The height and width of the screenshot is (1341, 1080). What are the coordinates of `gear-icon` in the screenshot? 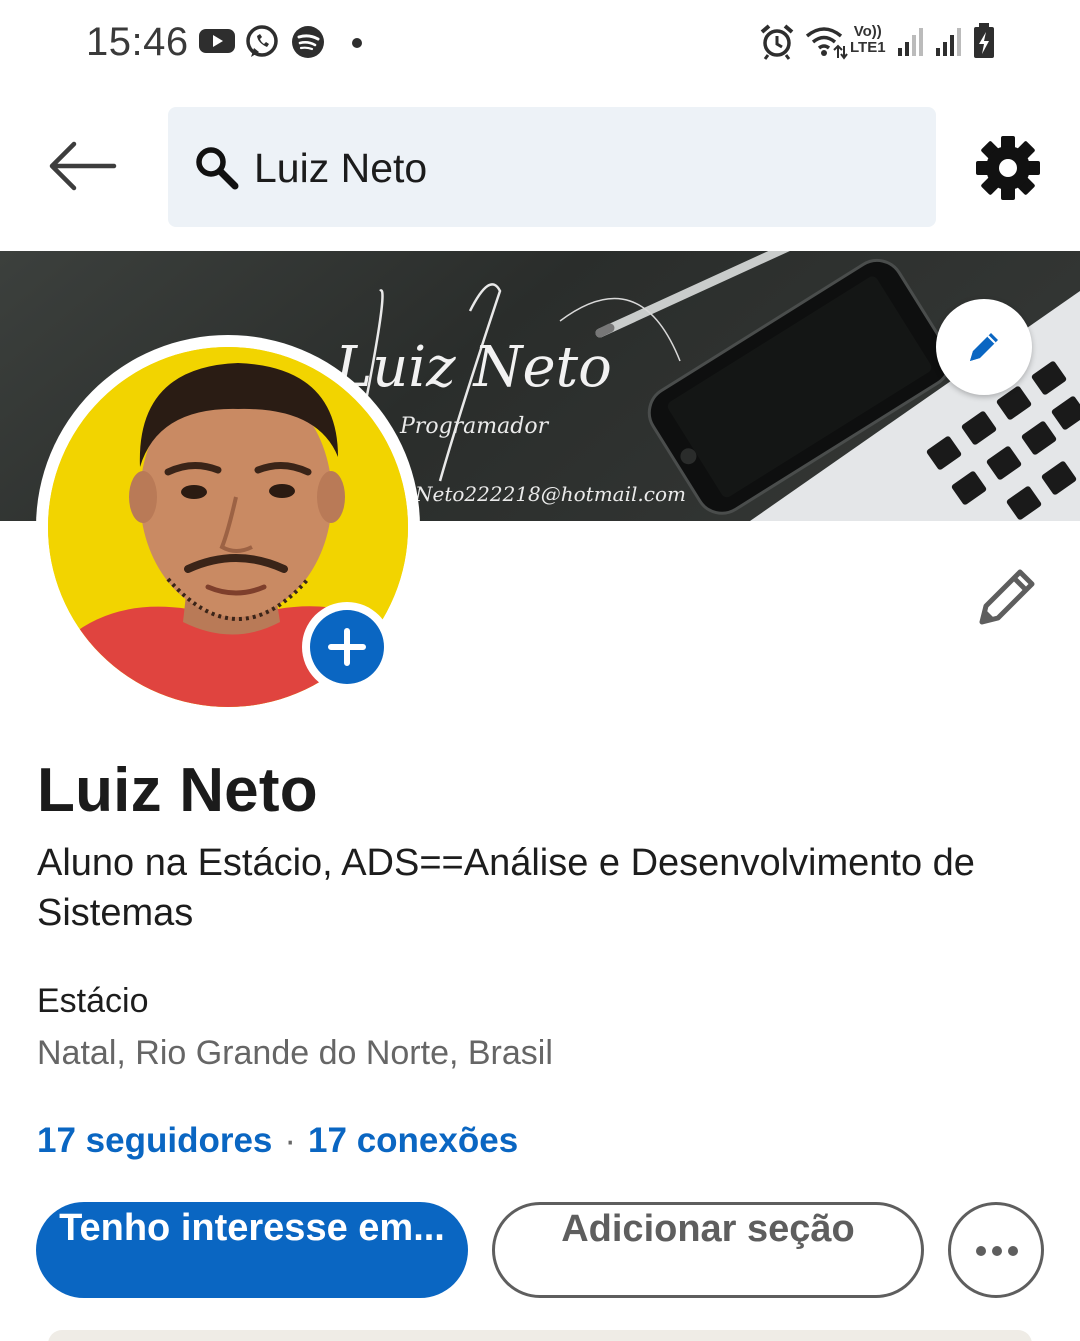 It's located at (1008, 168).